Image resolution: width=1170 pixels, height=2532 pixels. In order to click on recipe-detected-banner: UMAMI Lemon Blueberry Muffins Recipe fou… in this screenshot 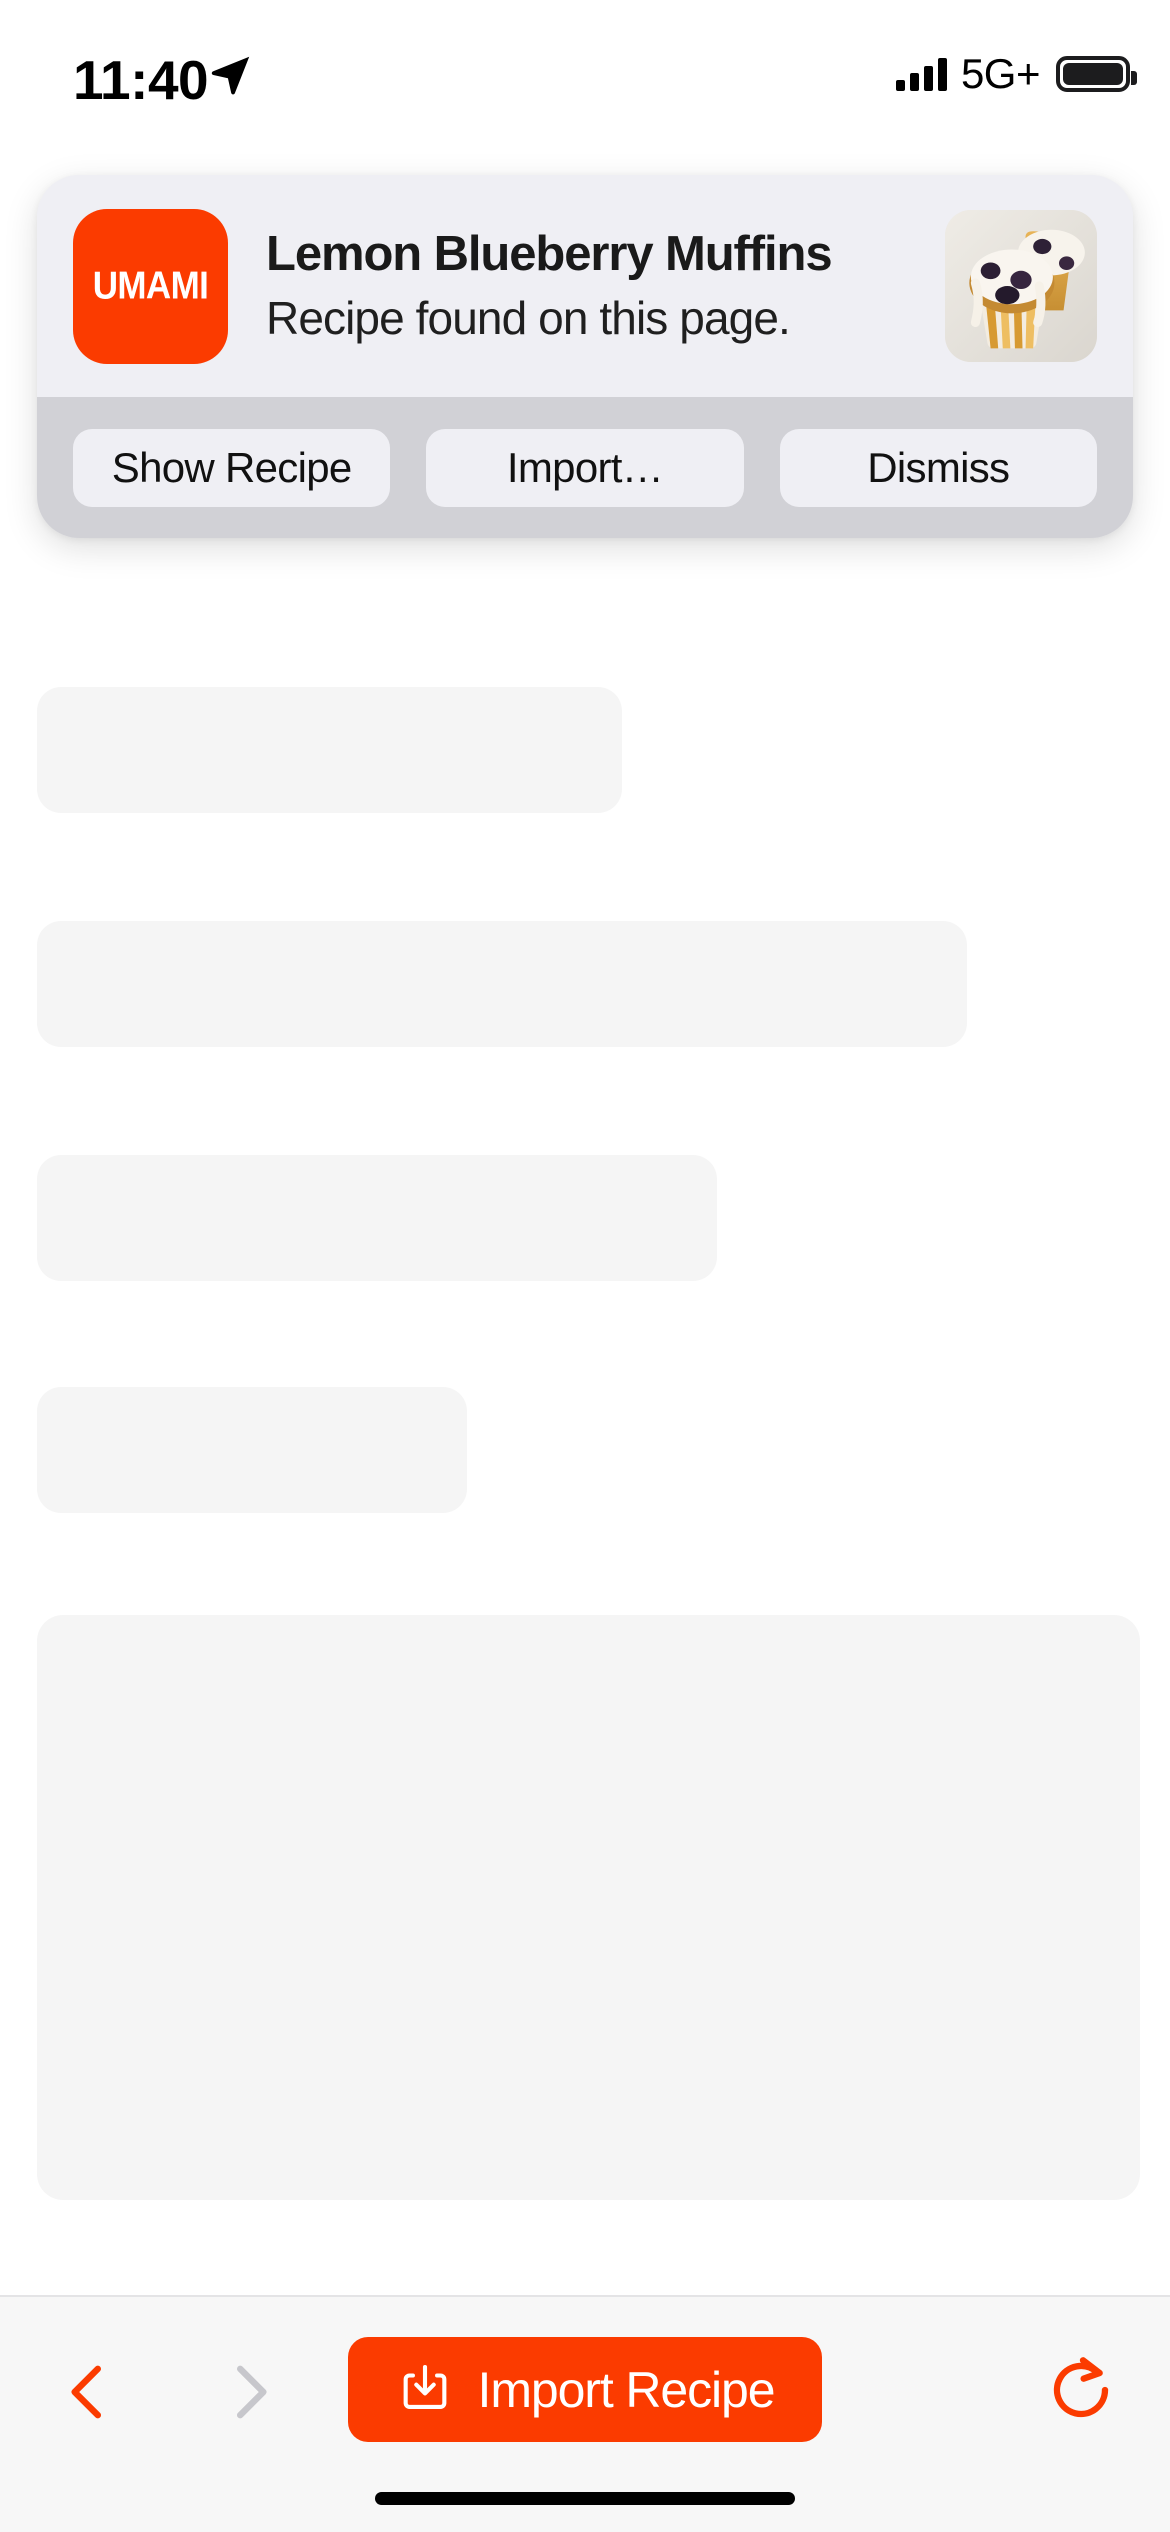, I will do `click(585, 356)`.